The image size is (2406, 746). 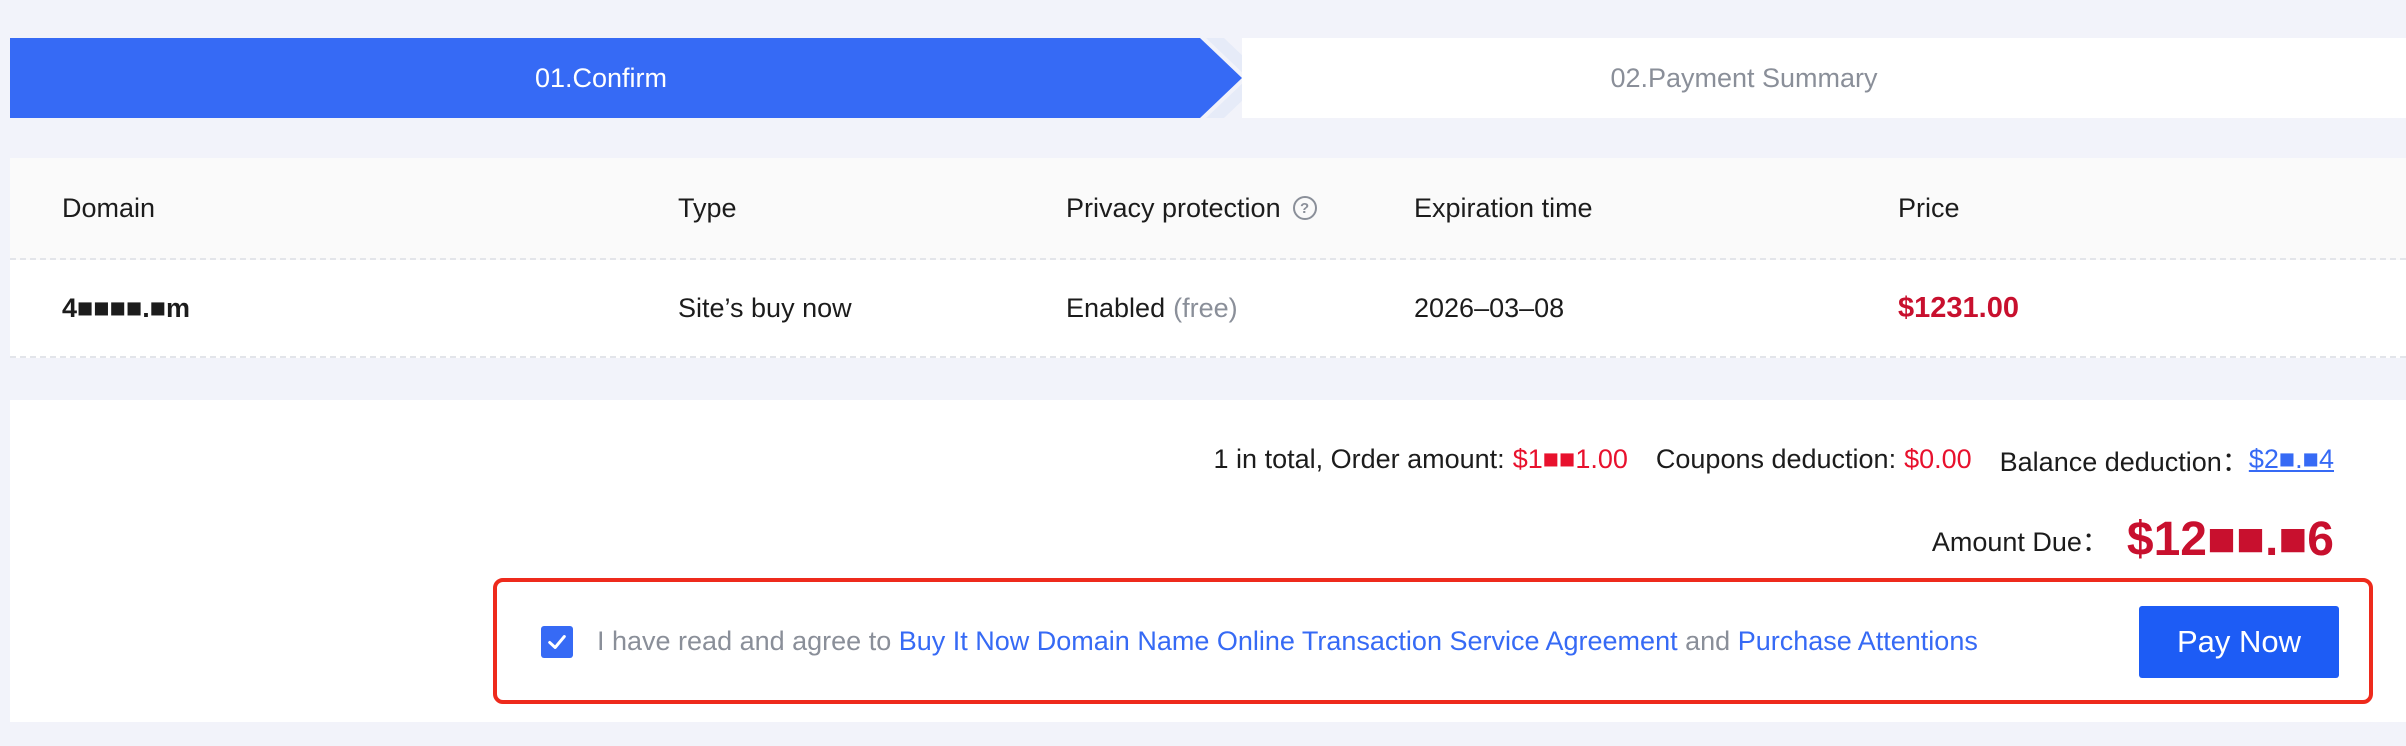 I want to click on agree-checkbox, so click(x=557, y=642).